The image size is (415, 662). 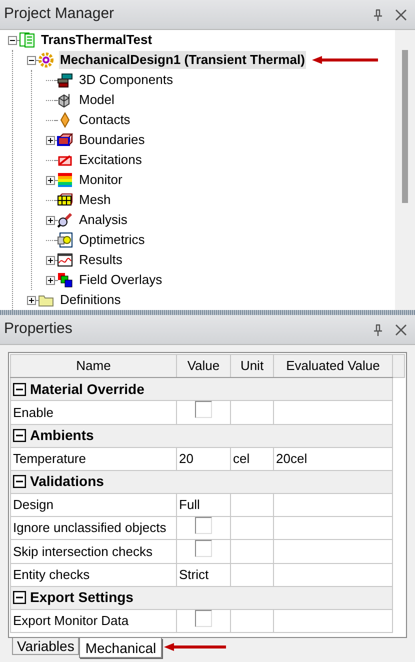 I want to click on tree-item: Model, so click(x=97, y=100).